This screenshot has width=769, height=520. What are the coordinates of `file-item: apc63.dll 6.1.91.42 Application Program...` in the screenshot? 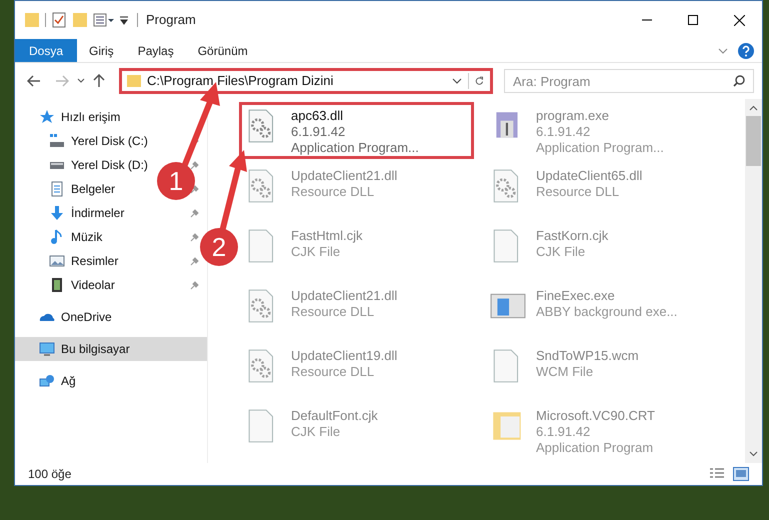 It's located at (356, 130).